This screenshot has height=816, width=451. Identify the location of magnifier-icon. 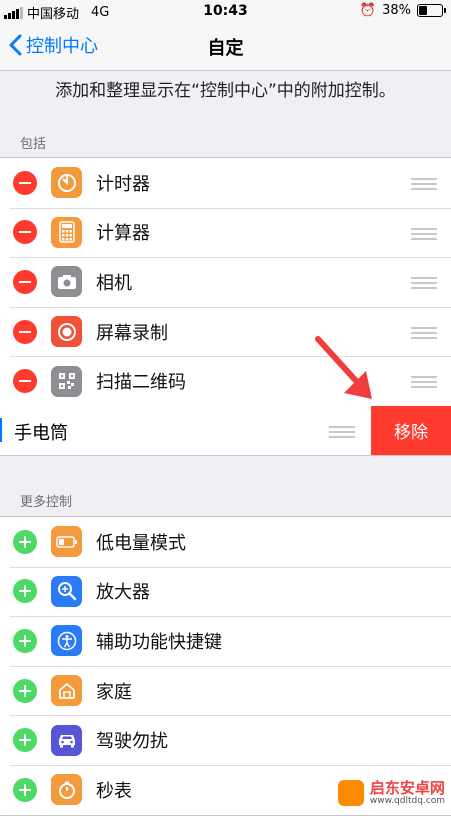
(66, 591).